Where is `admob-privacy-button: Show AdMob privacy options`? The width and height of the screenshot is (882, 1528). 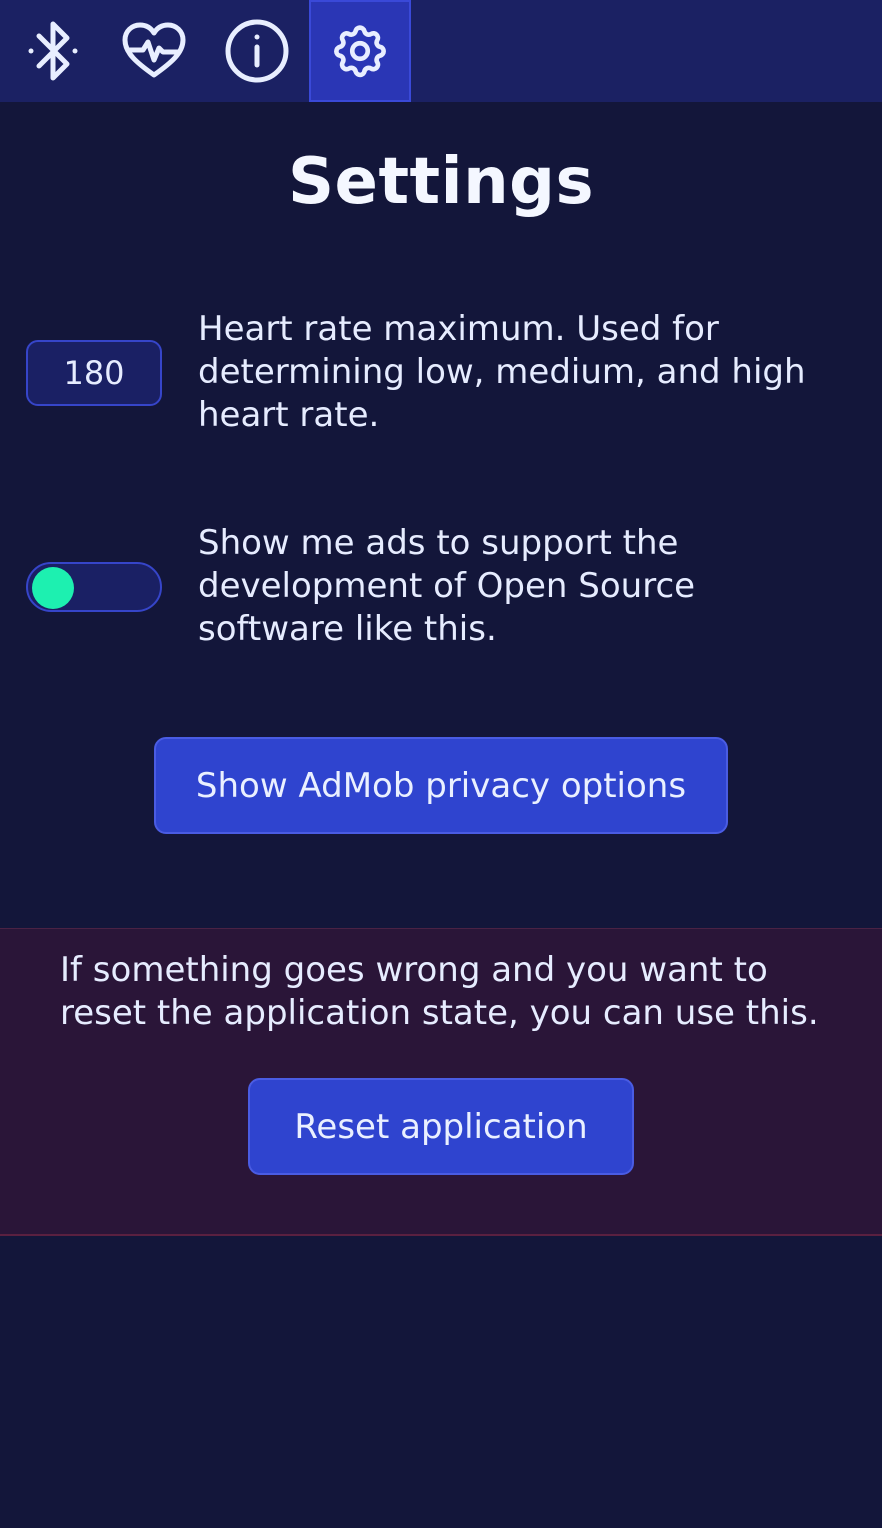 admob-privacy-button: Show AdMob privacy options is located at coordinates (441, 785).